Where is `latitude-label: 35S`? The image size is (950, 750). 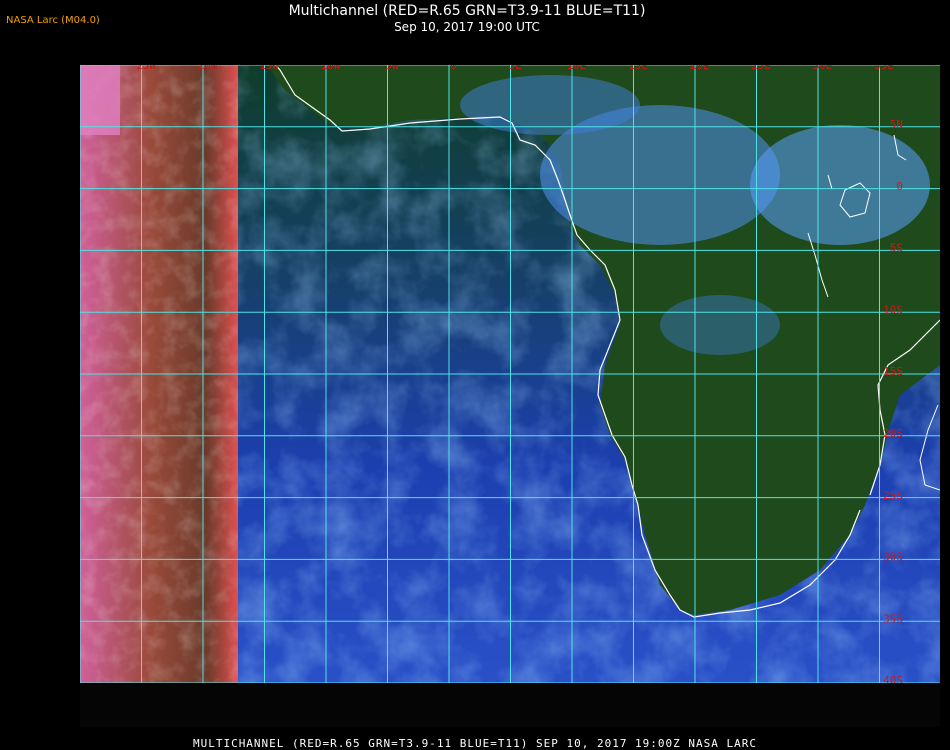 latitude-label: 35S is located at coordinates (893, 618).